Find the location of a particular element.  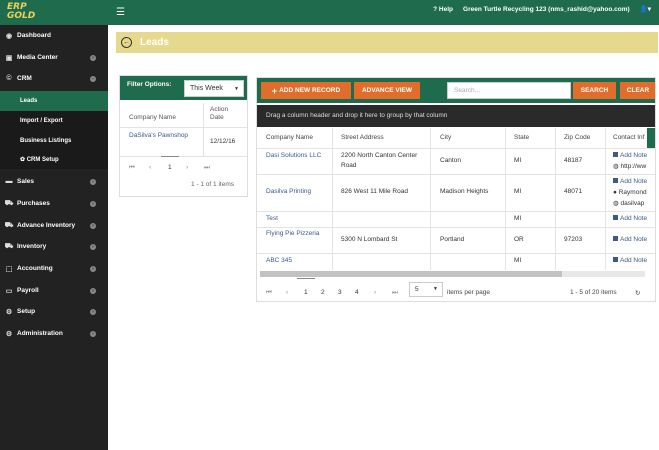

row-1-state: MI is located at coordinates (518, 160).